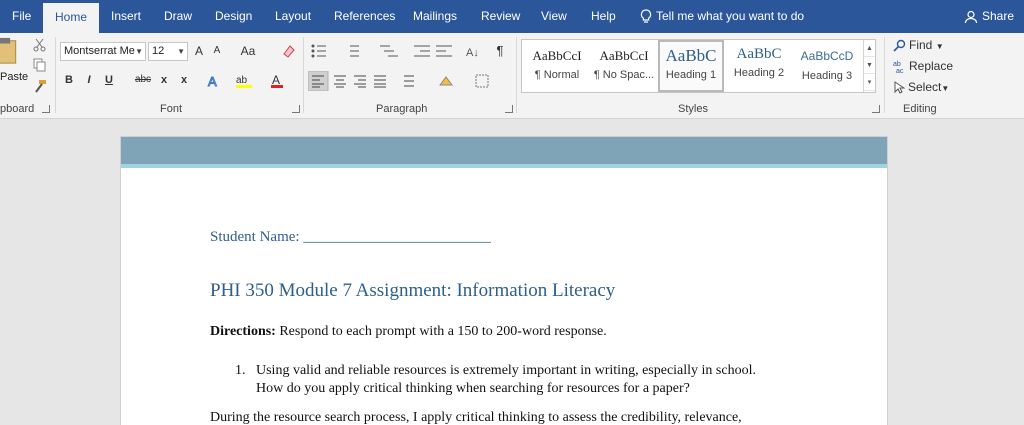  What do you see at coordinates (603, 16) in the screenshot?
I see `tab-help: Help` at bounding box center [603, 16].